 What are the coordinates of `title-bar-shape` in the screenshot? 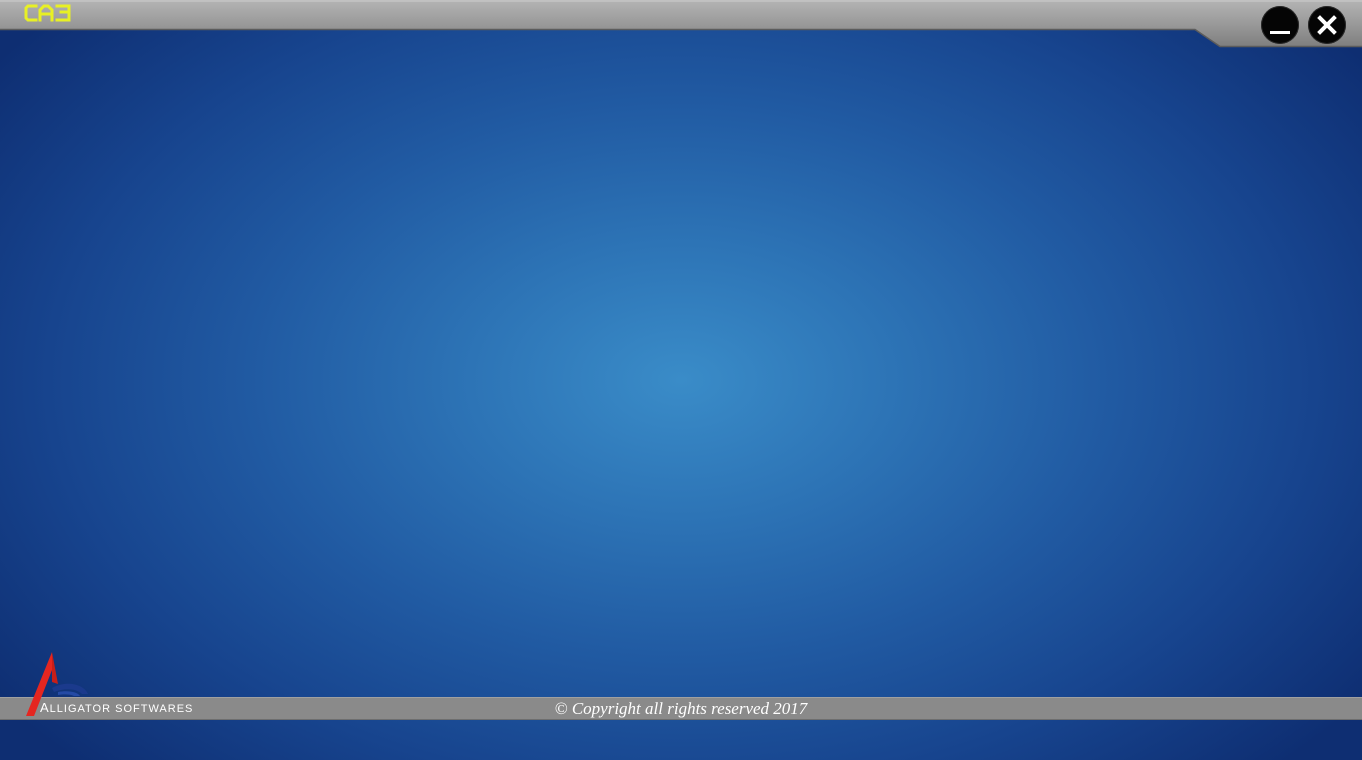 It's located at (681, 24).